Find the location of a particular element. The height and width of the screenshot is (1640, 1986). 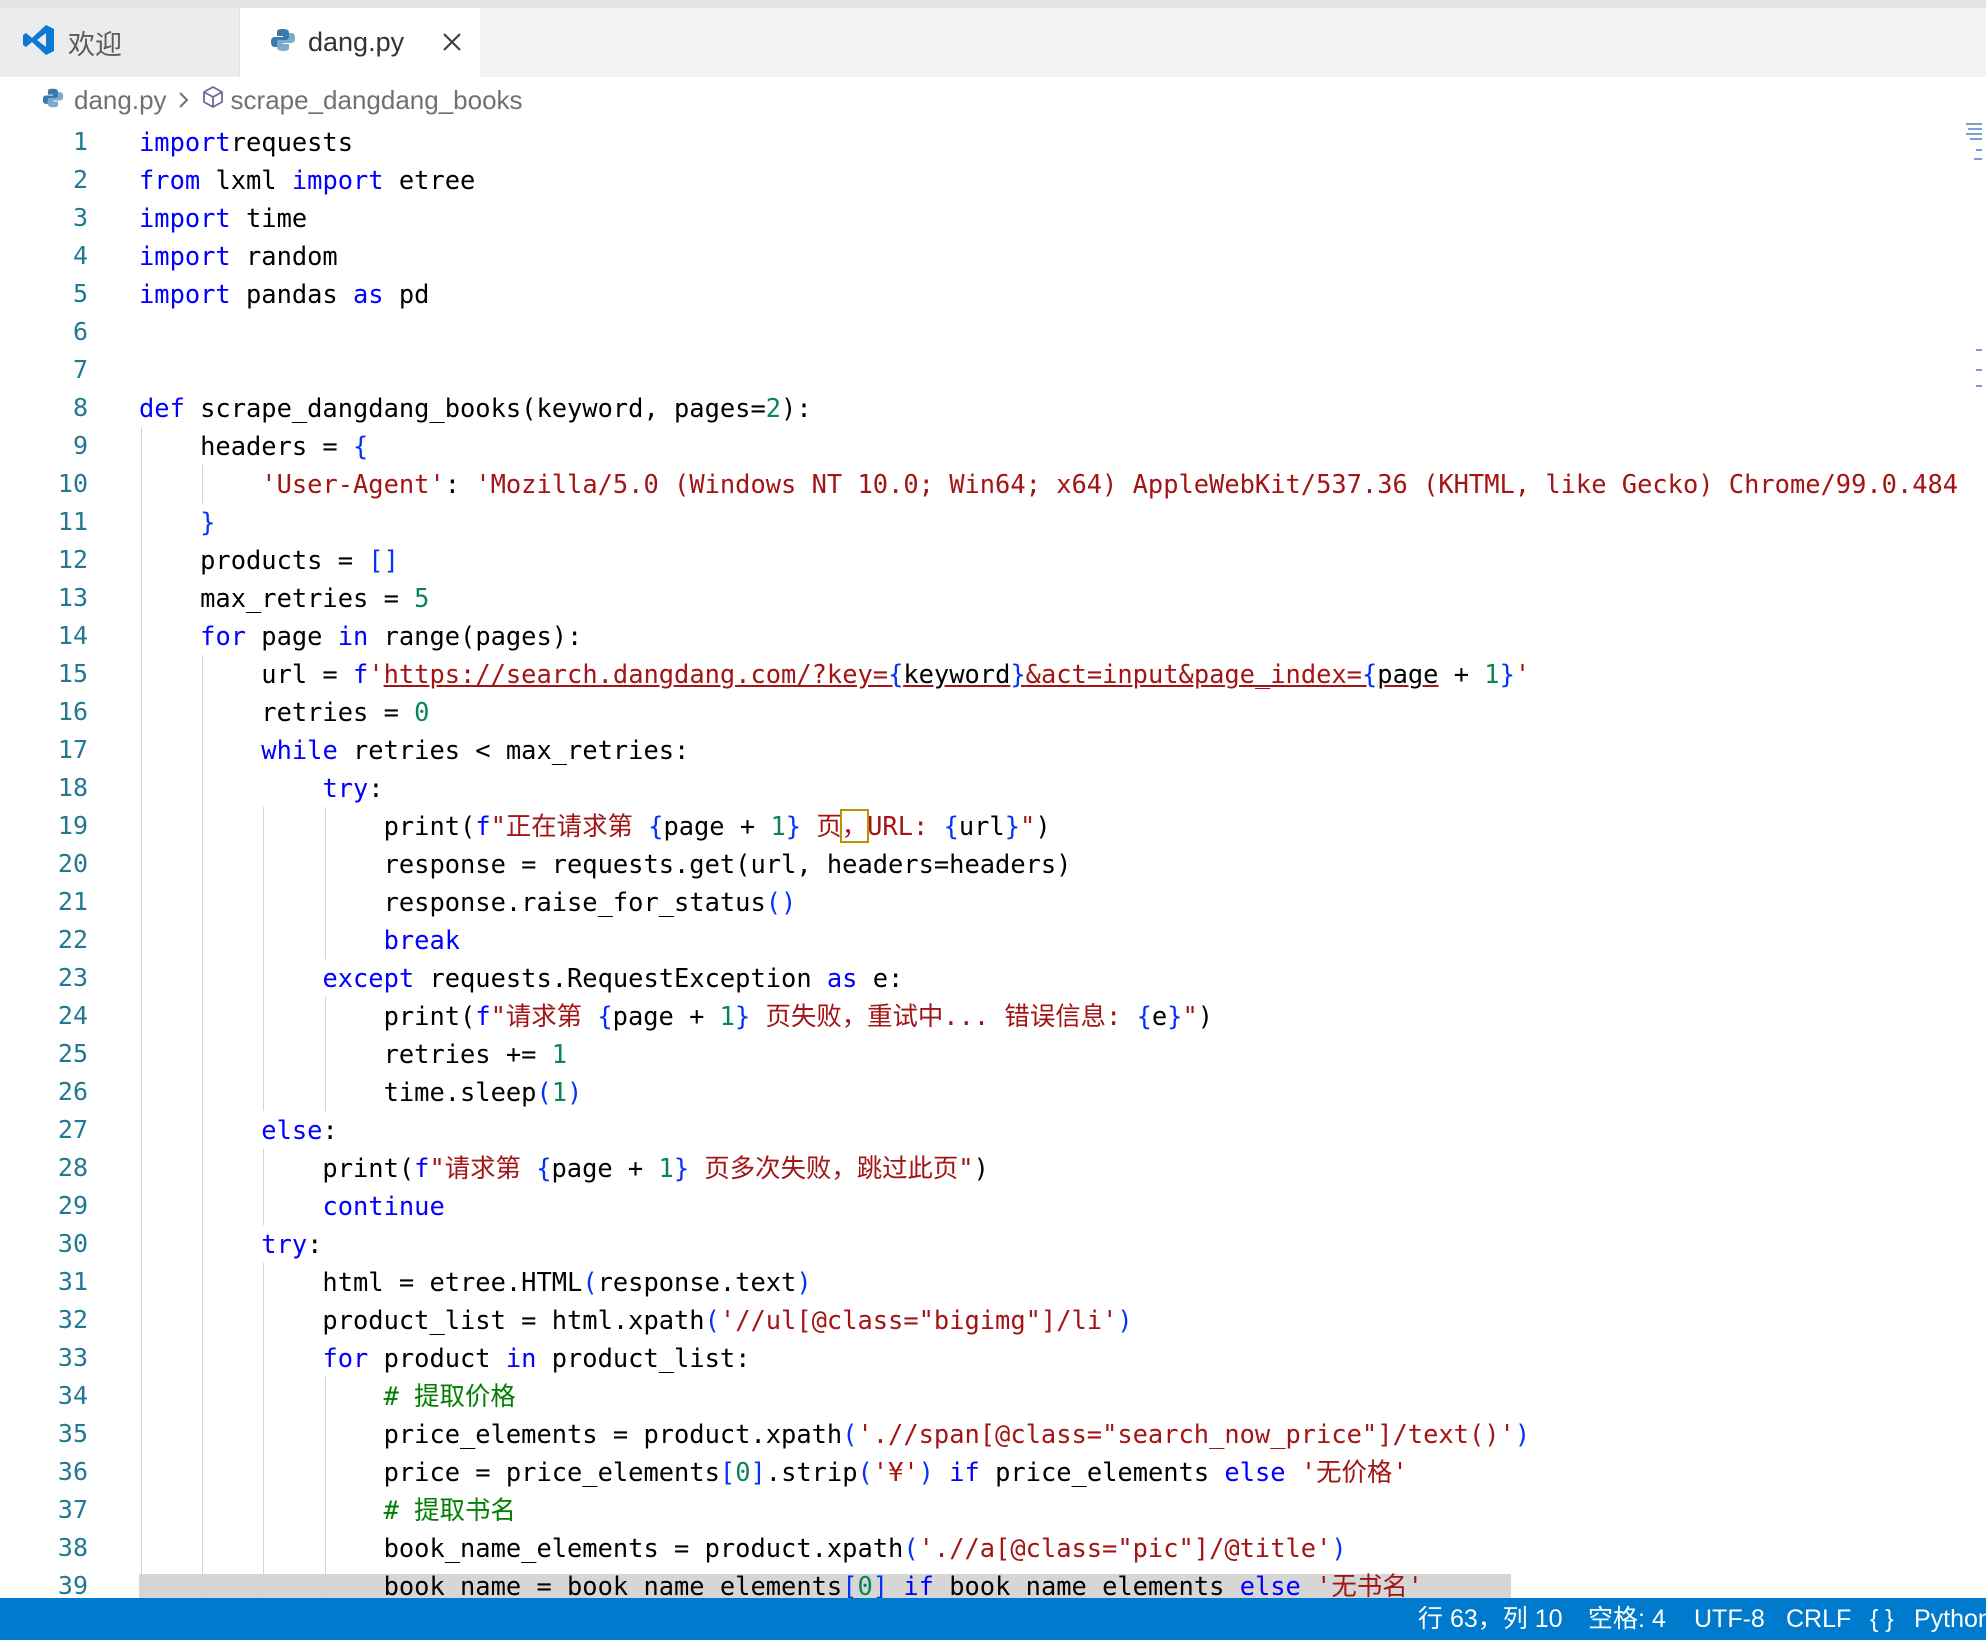

line-number: 13 is located at coordinates (72, 597).